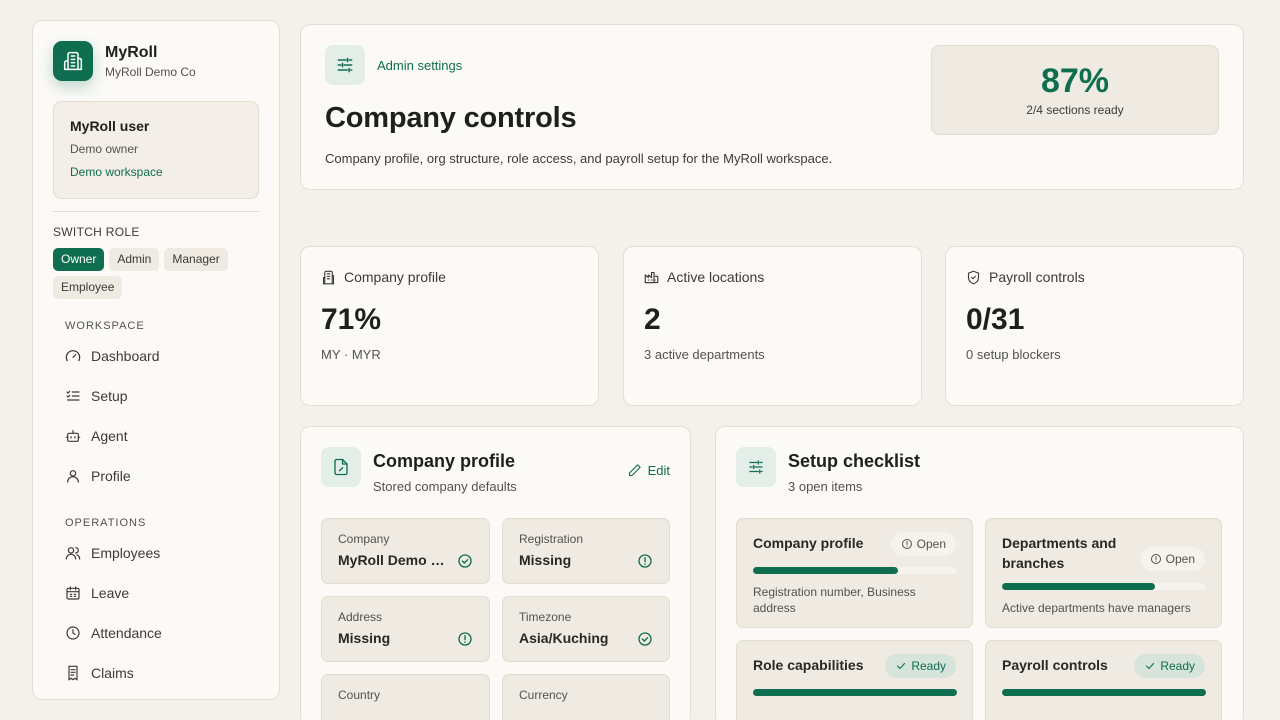 Image resolution: width=1280 pixels, height=720 pixels. Describe the element at coordinates (73, 593) in the screenshot. I see `calendar-icon` at that location.